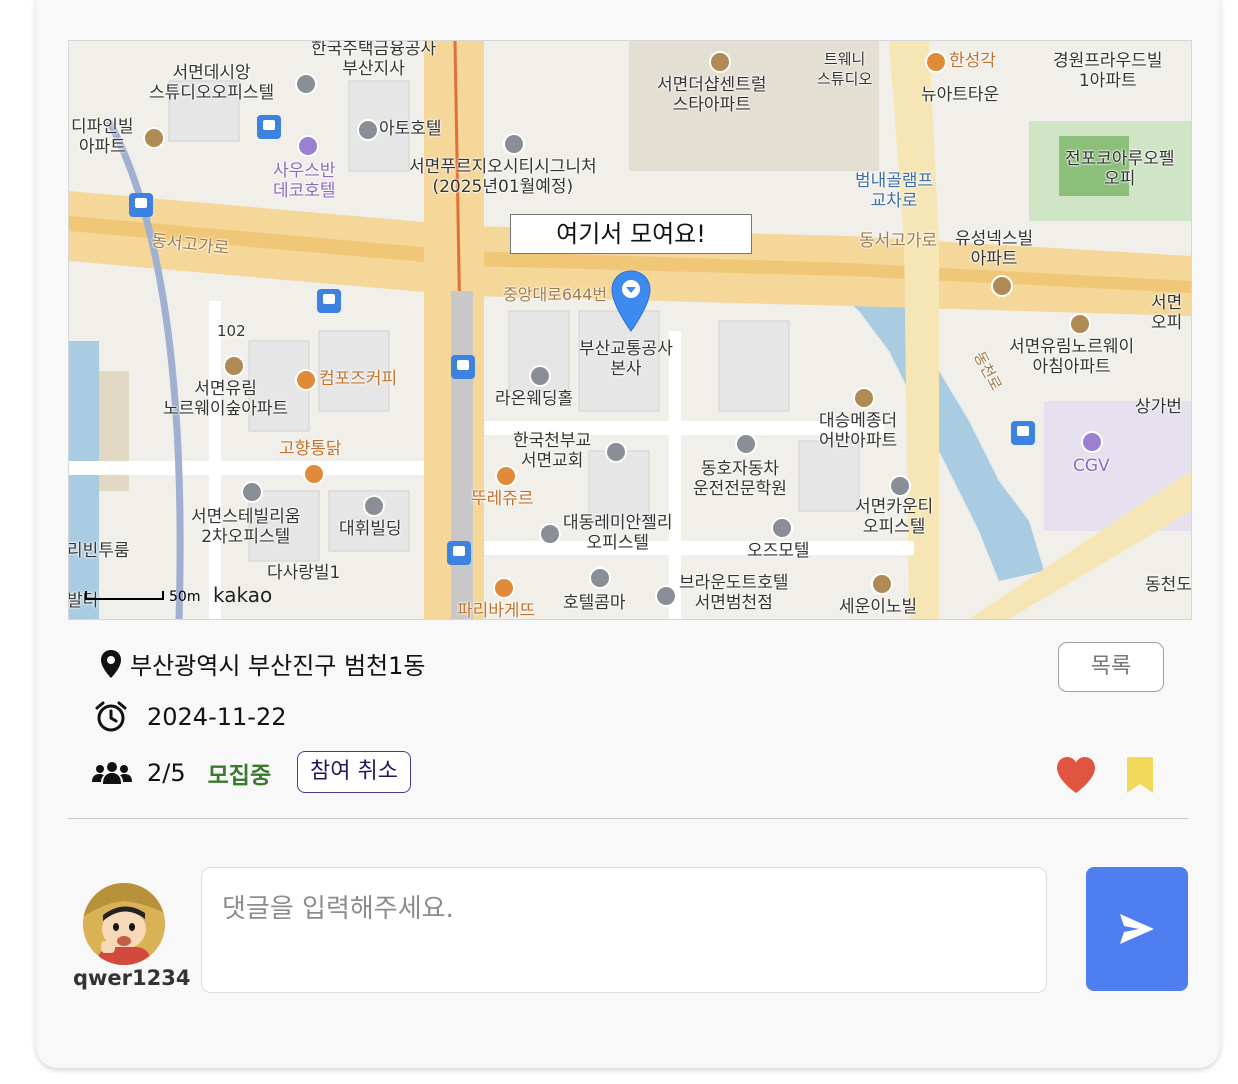 Image resolution: width=1238 pixels, height=1084 pixels. Describe the element at coordinates (231, 331) in the screenshot. I see `map-label: 102` at that location.